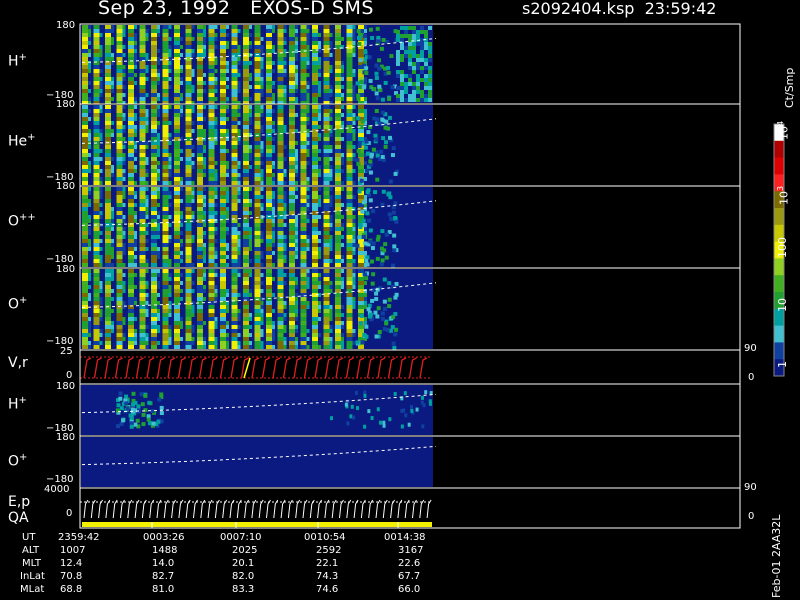 The width and height of the screenshot is (800, 600). What do you see at coordinates (241, 537) in the screenshot?
I see `ephem-cell: 0007:10` at bounding box center [241, 537].